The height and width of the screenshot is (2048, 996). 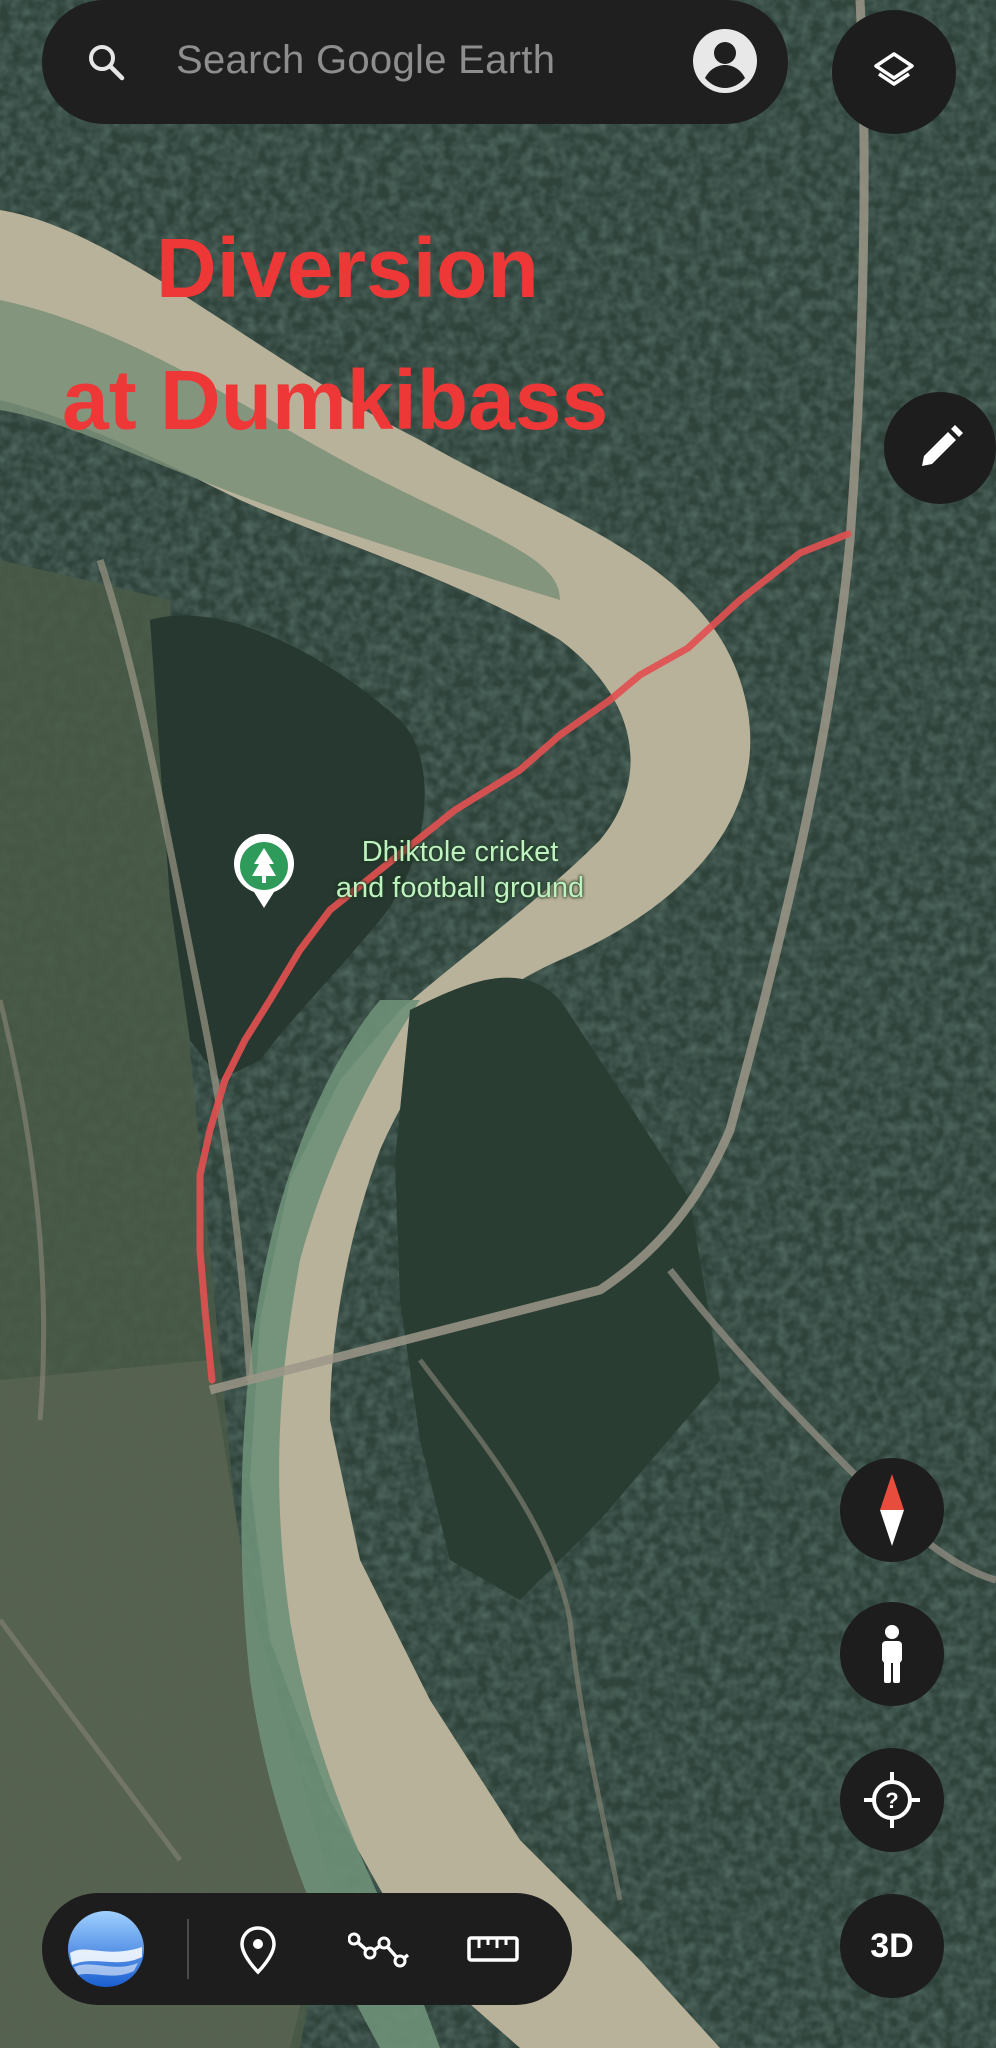 I want to click on compass-icon, so click(x=892, y=1510).